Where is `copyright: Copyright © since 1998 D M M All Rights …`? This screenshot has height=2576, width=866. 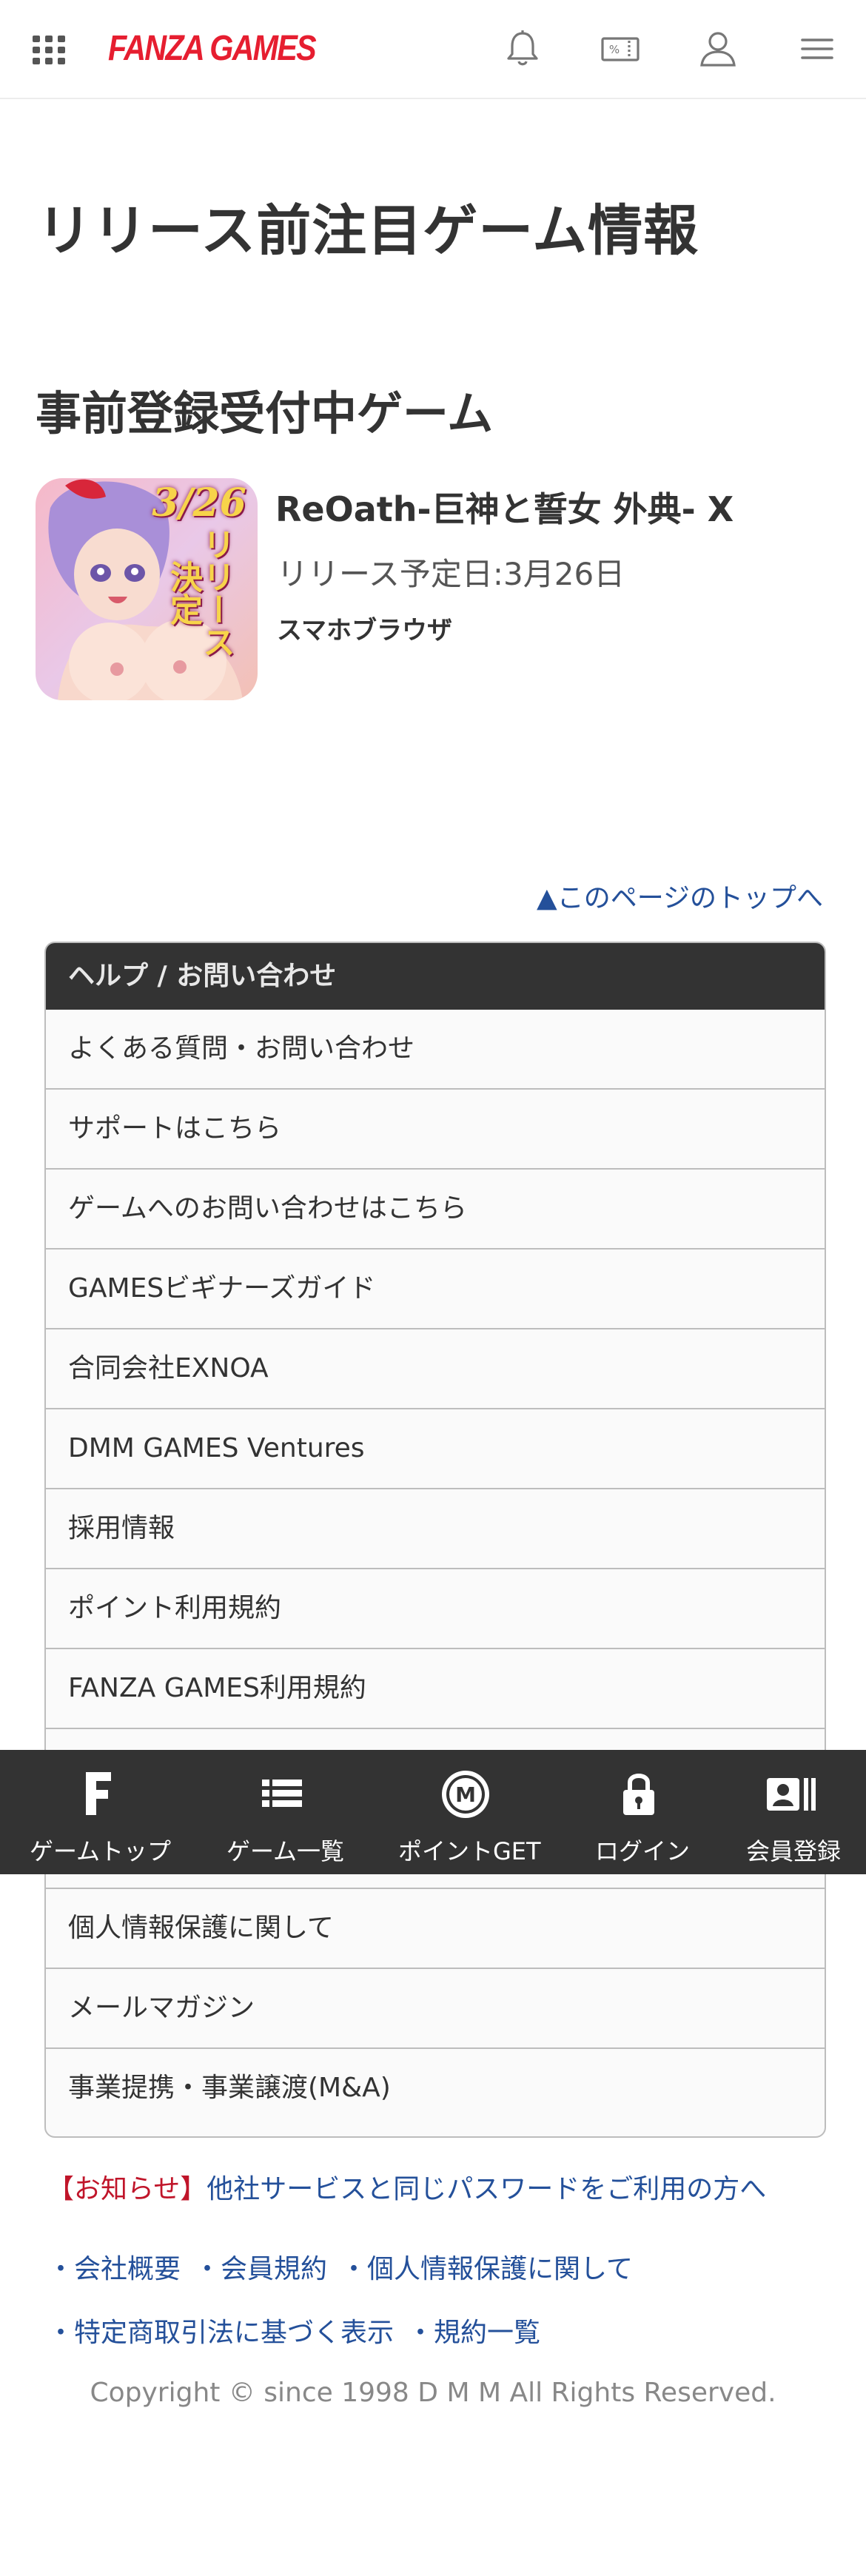 copyright: Copyright © since 1998 D M M All Rights … is located at coordinates (433, 2393).